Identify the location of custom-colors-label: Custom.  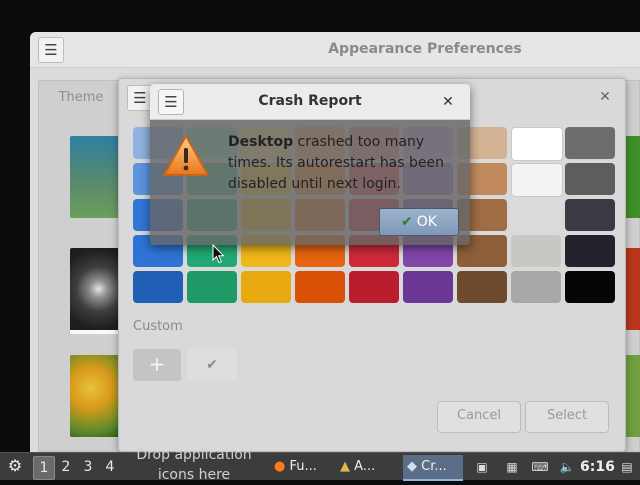
(158, 326).